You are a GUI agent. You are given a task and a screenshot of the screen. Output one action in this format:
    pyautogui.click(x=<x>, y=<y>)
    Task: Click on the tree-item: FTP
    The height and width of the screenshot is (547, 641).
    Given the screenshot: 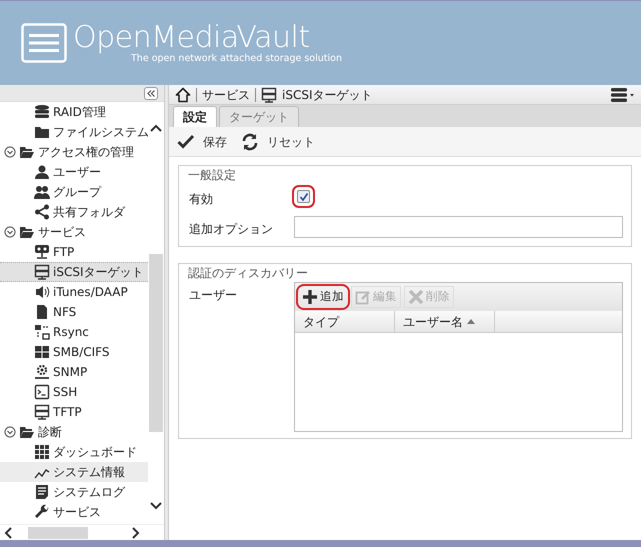 What is the action you would take?
    pyautogui.click(x=63, y=252)
    